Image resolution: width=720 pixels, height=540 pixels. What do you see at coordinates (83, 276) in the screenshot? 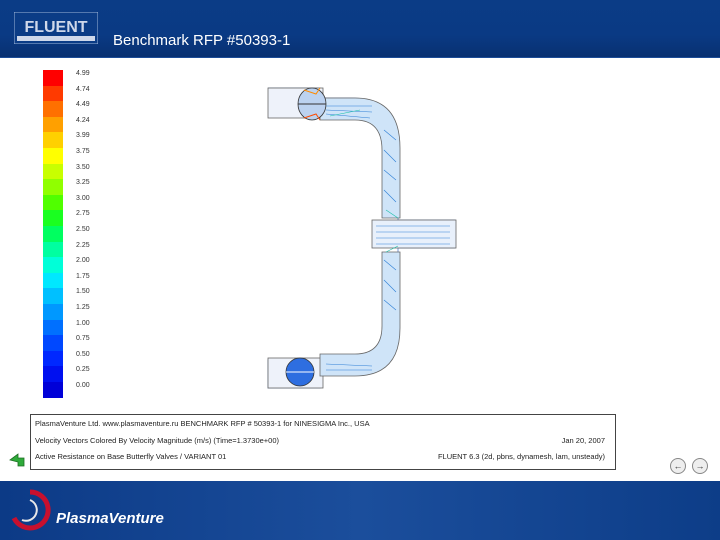
I see `legend-label: 1.75` at bounding box center [83, 276].